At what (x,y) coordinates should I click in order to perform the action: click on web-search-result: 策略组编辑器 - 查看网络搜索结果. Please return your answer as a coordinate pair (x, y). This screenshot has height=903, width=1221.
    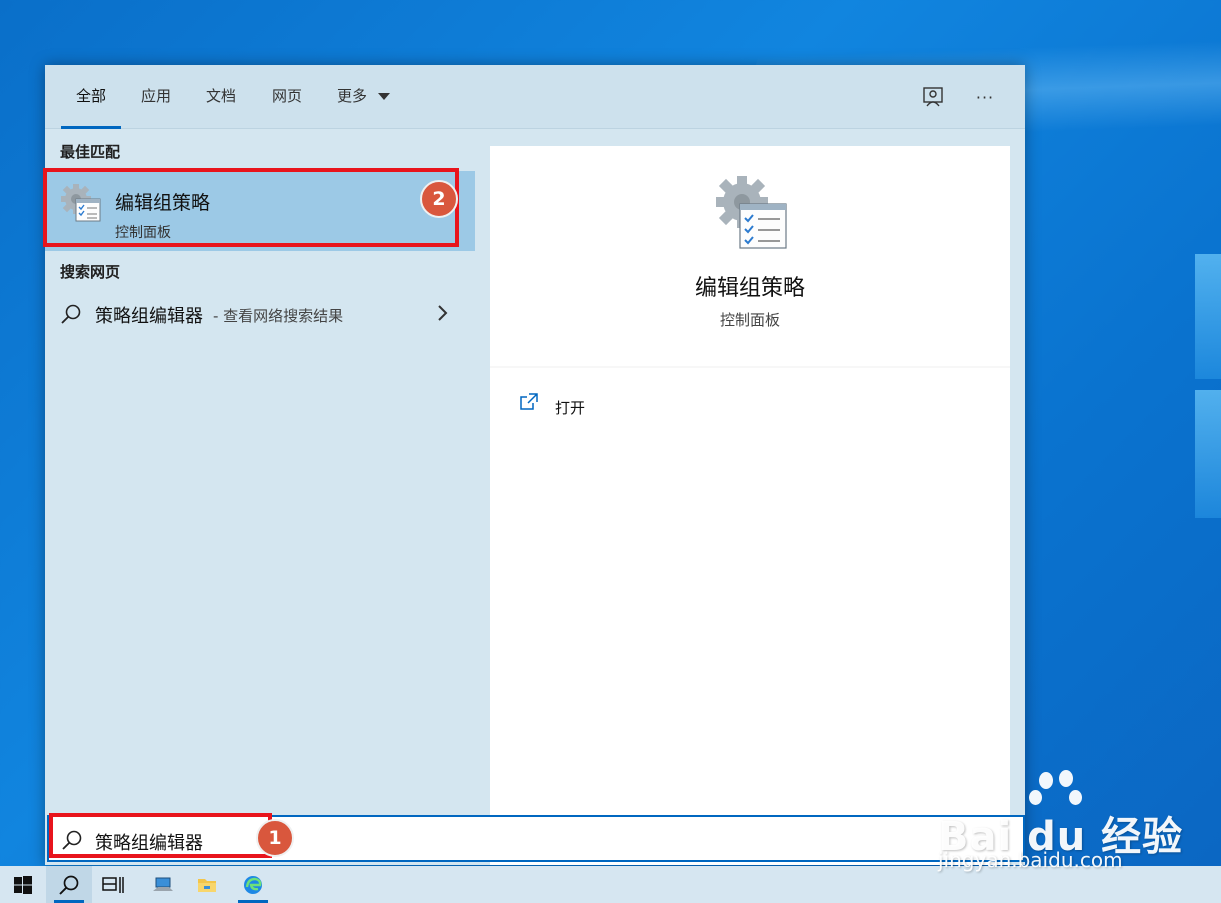
    Looking at the image, I should click on (260, 314).